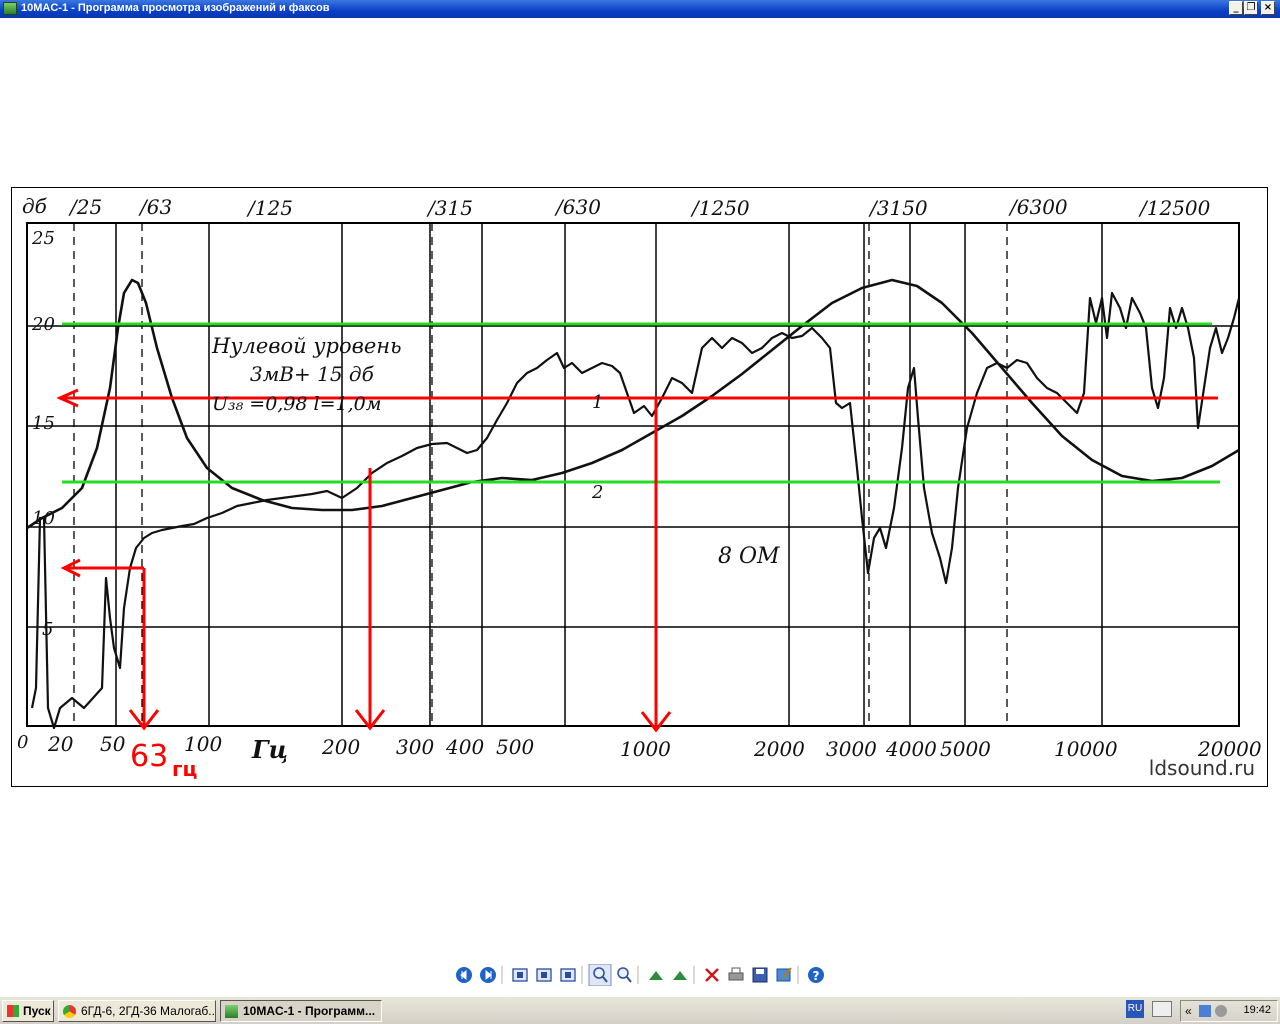 This screenshot has height=1024, width=1280. What do you see at coordinates (597, 402) in the screenshot?
I see `curve-1-label: 1` at bounding box center [597, 402].